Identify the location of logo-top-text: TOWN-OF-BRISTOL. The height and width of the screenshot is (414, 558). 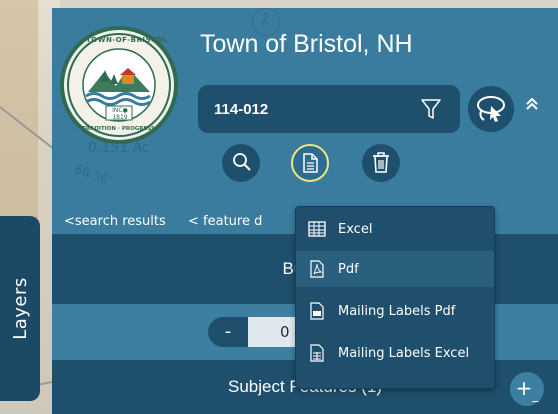
(127, 40).